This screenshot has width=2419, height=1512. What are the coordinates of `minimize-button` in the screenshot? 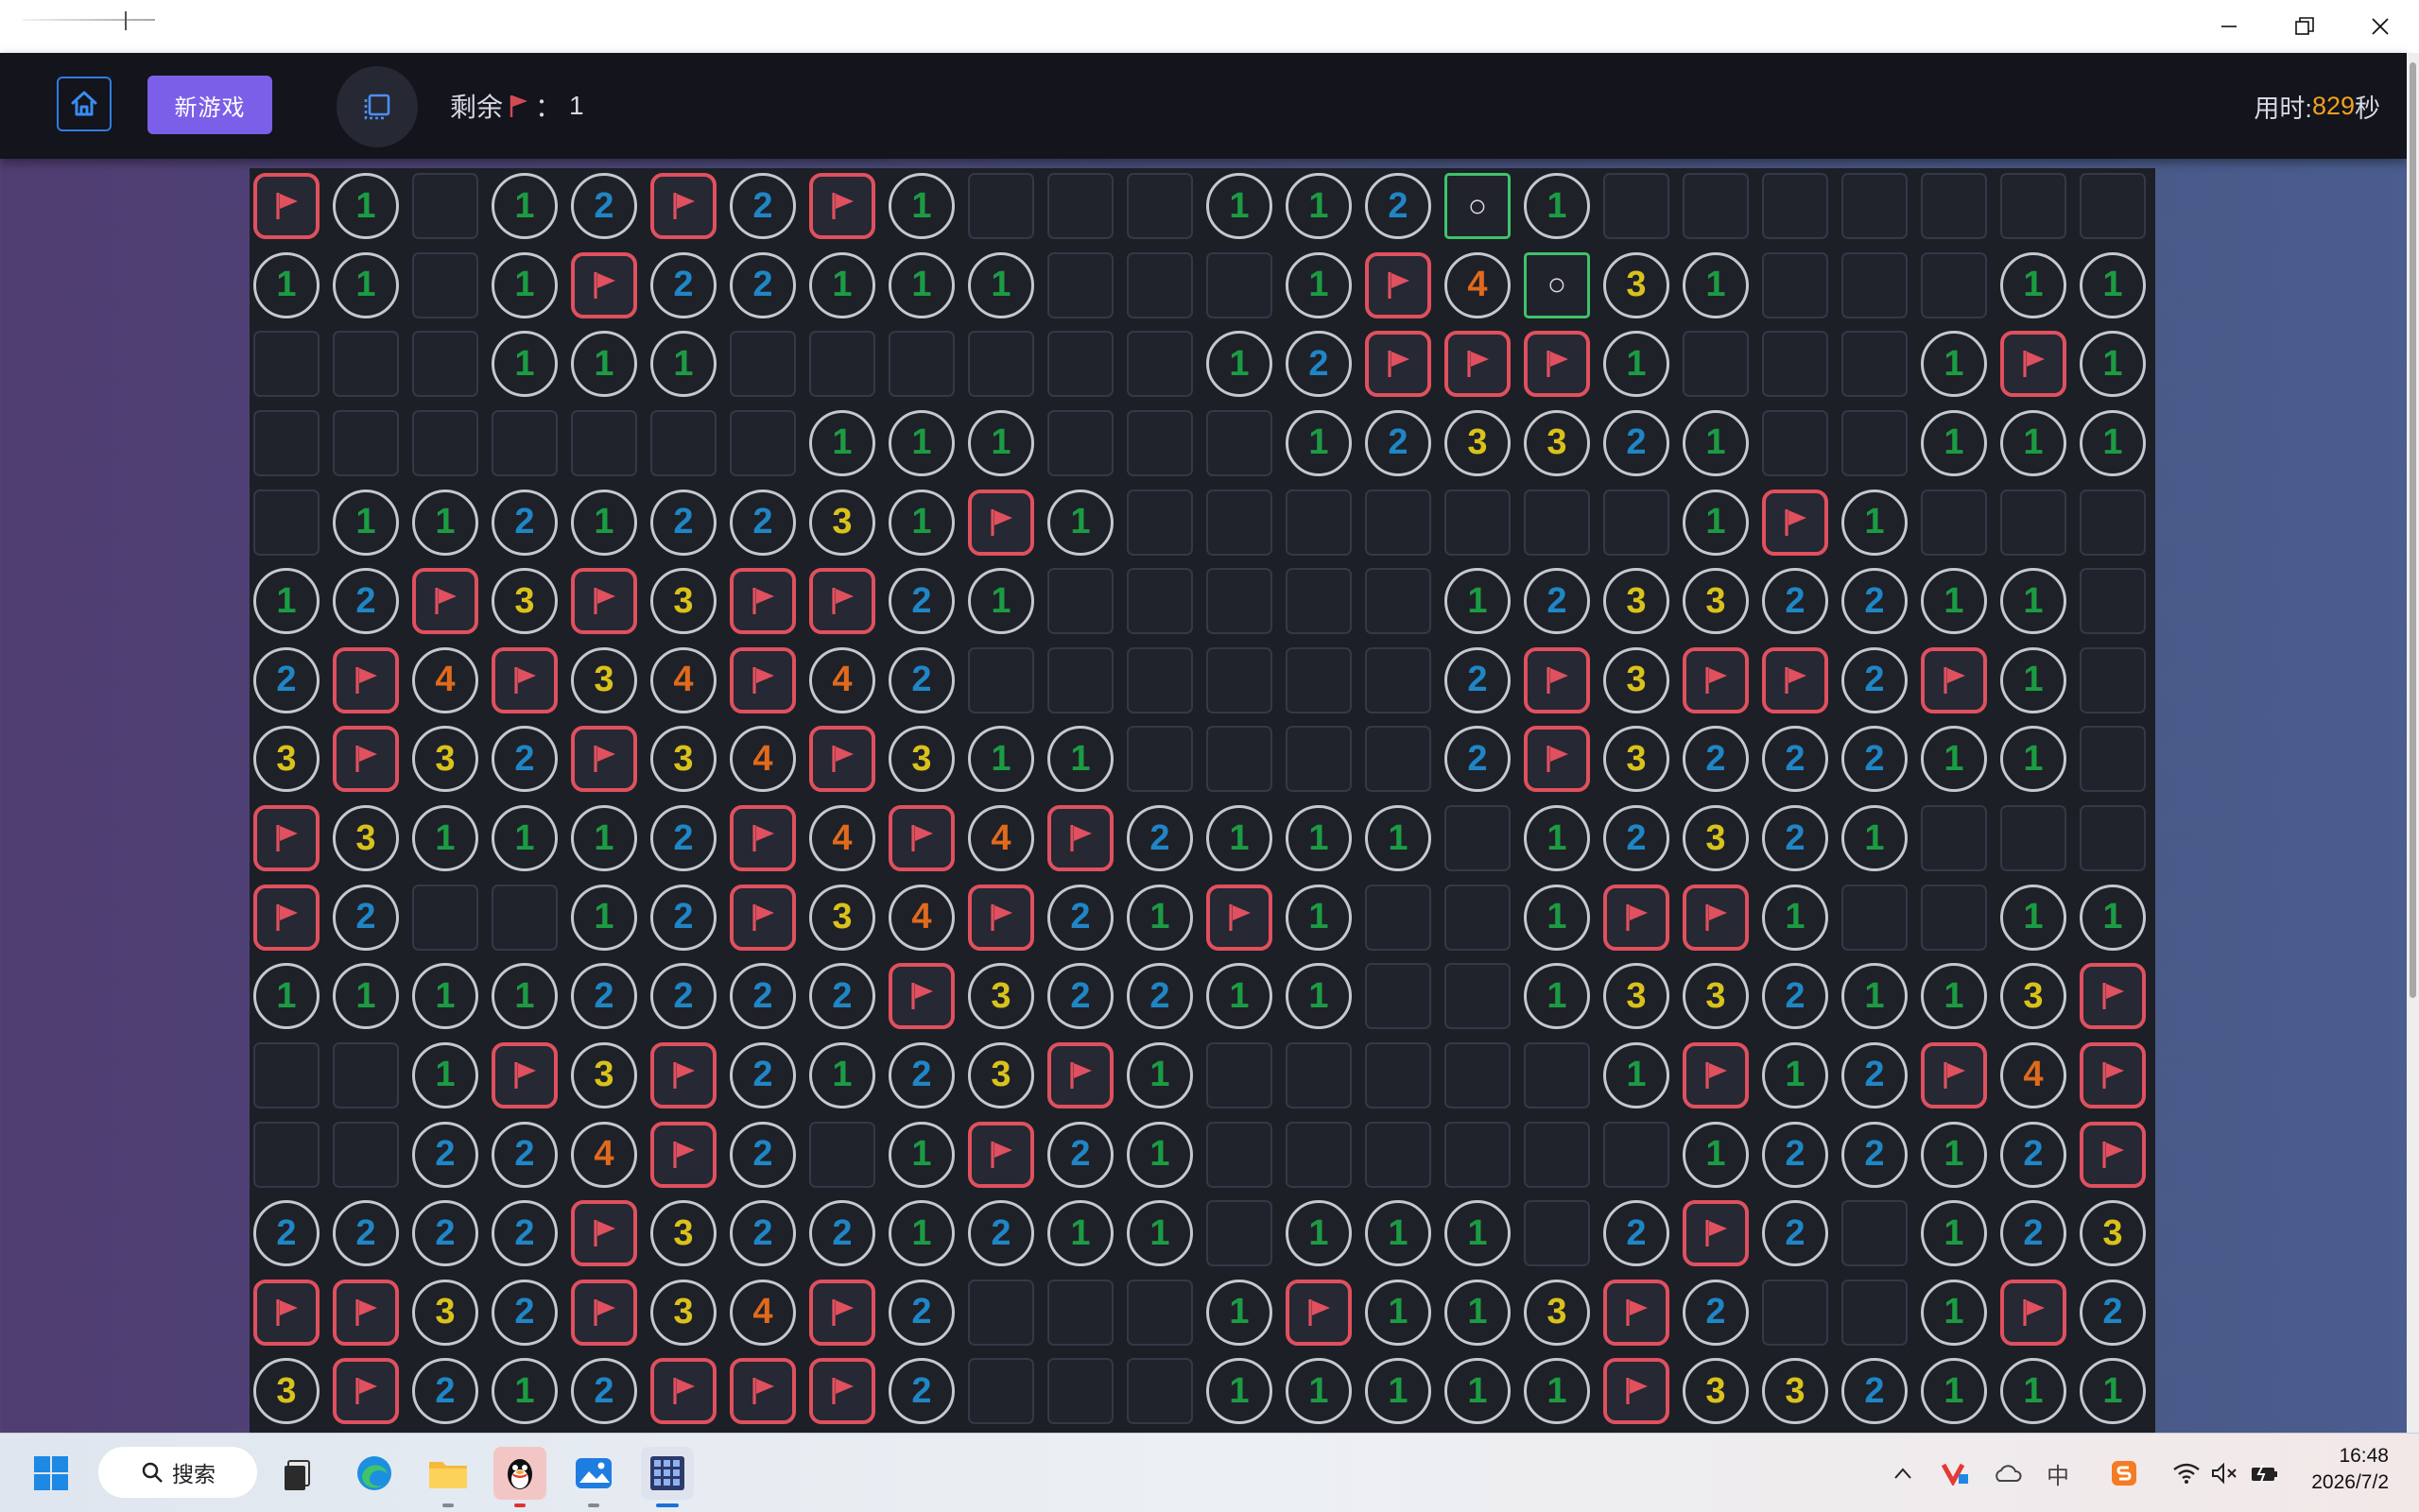 It's located at (2229, 26).